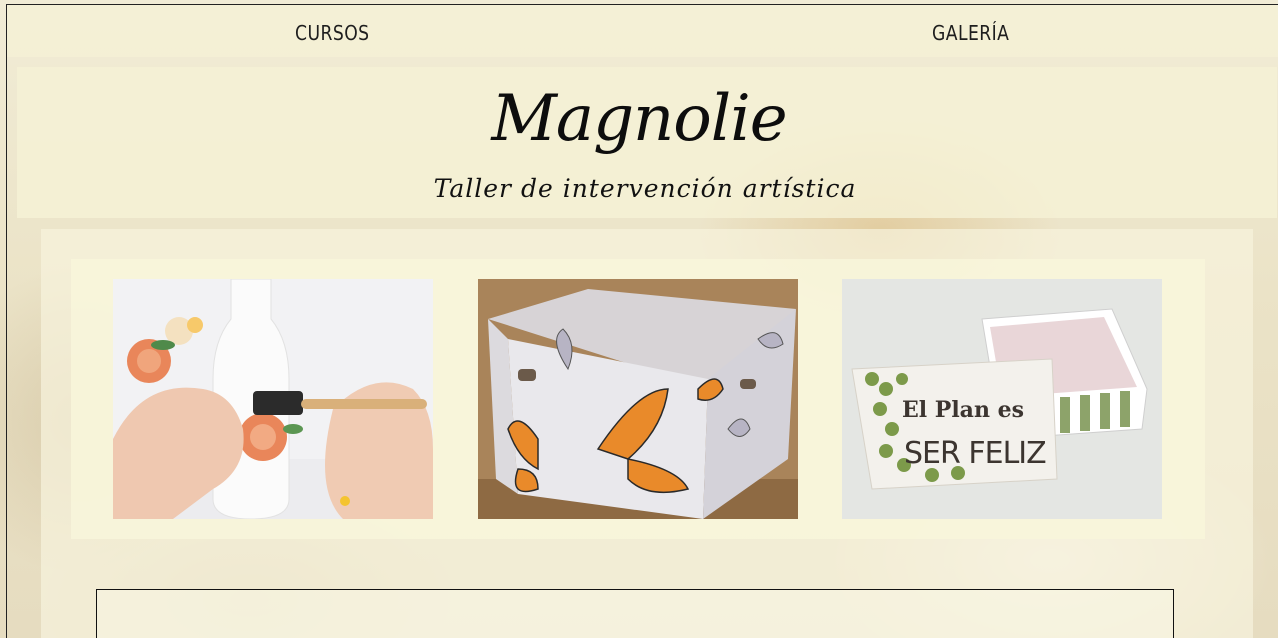 The image size is (1278, 638). Describe the element at coordinates (645, 188) in the screenshot. I see `brand-tagline: Taller de intervención artística` at that location.